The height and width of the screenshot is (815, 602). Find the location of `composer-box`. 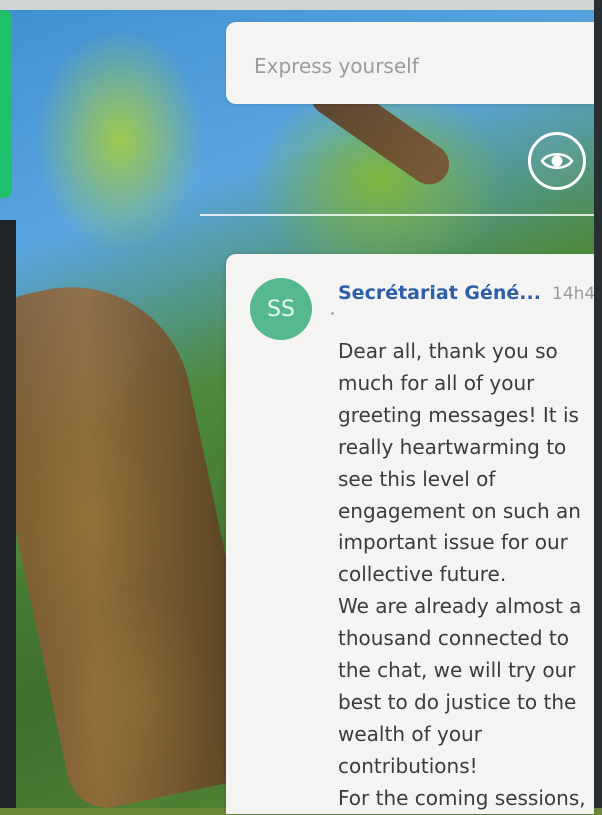

composer-box is located at coordinates (410, 63).